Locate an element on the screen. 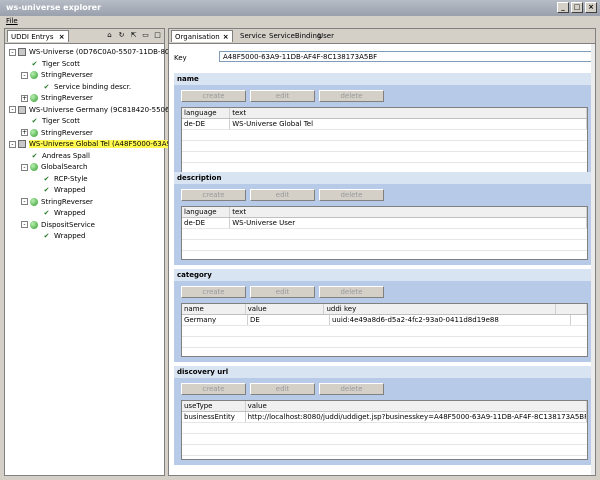  tree-node: ✔ Andreas Spall is located at coordinates (55, 156).